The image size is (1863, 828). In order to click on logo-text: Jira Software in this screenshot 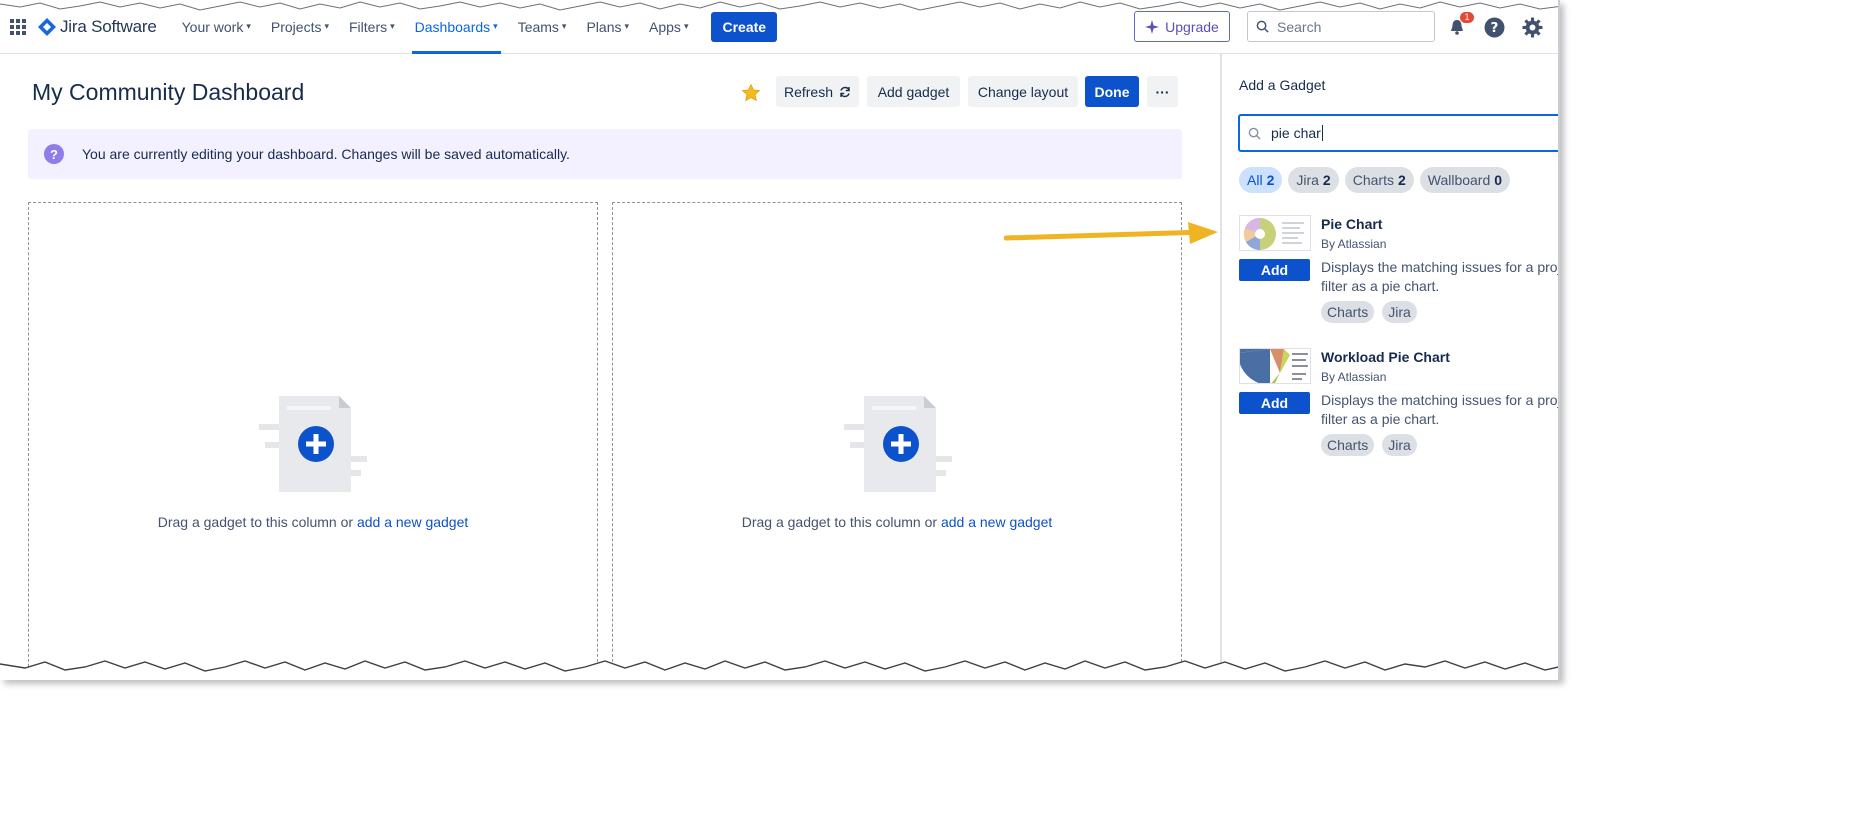, I will do `click(108, 26)`.